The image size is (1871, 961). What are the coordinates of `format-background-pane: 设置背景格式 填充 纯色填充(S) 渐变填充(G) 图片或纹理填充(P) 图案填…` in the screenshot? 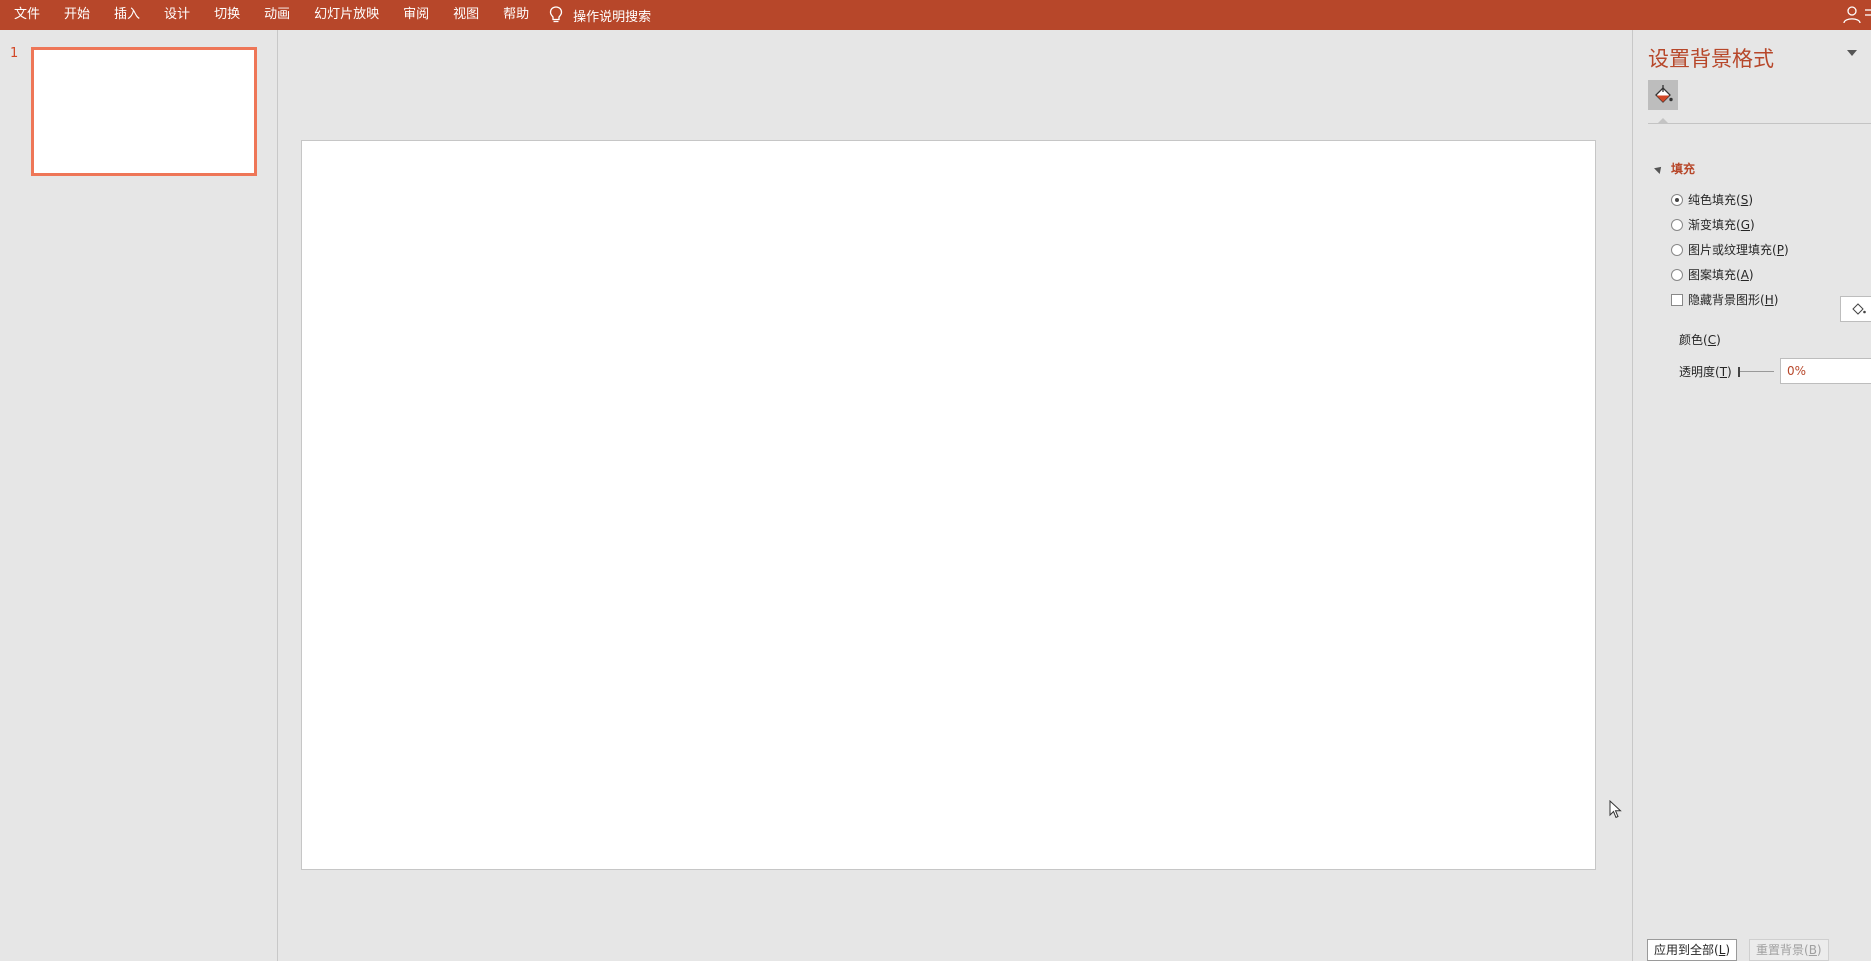 It's located at (1751, 495).